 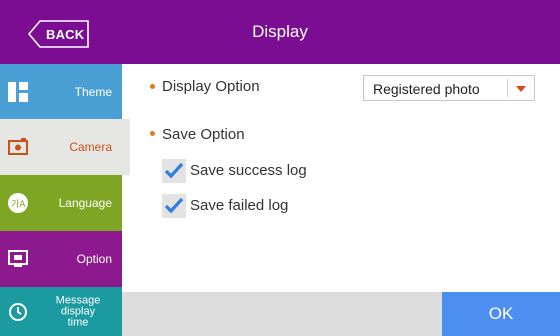 I want to click on divider, so click(x=507, y=88).